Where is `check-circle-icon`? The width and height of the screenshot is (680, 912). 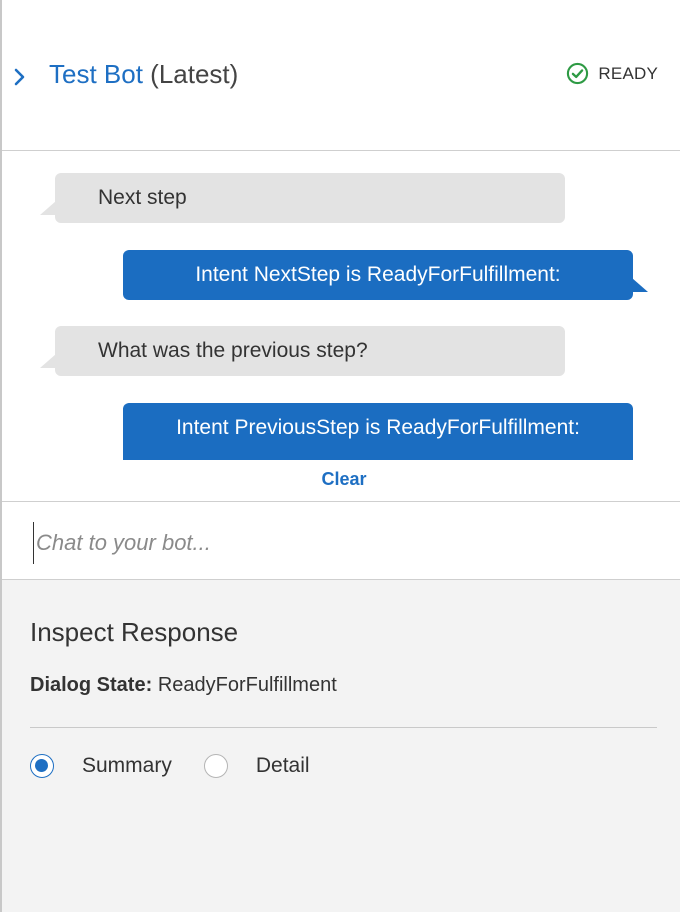 check-circle-icon is located at coordinates (578, 73).